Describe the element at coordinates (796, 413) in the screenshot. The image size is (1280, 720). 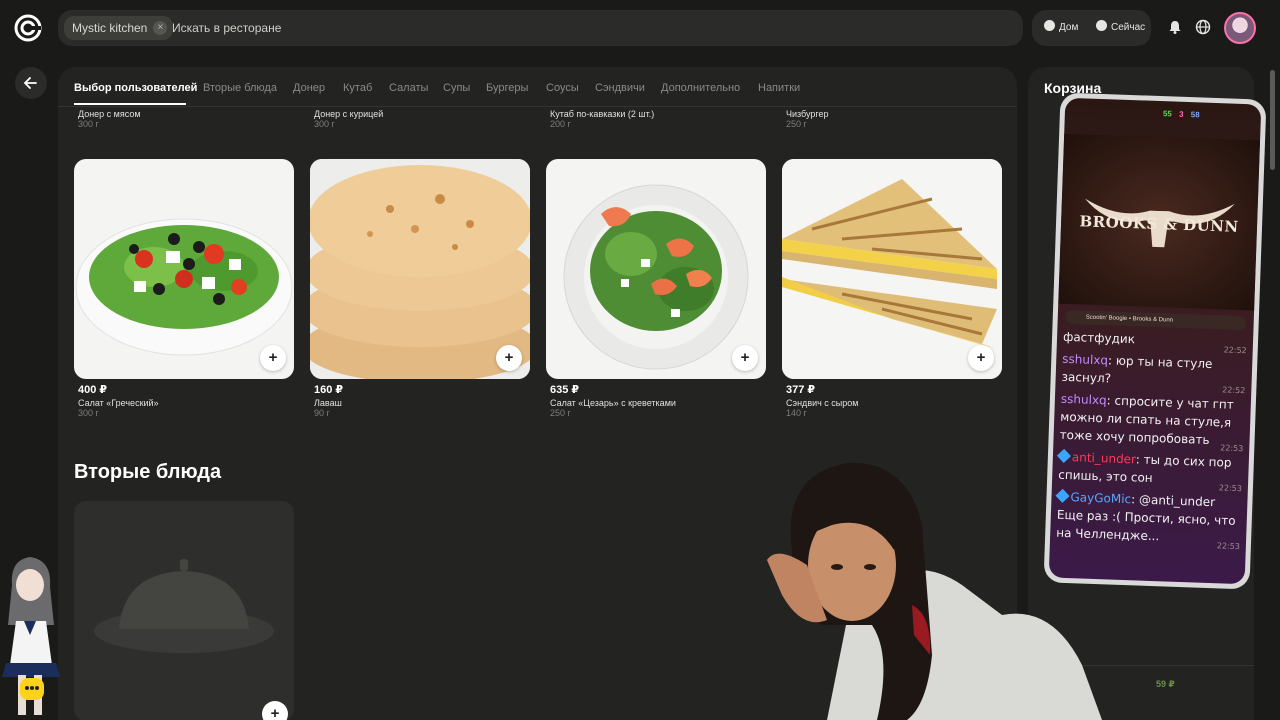
I see `dish-weight: 140 г` at that location.